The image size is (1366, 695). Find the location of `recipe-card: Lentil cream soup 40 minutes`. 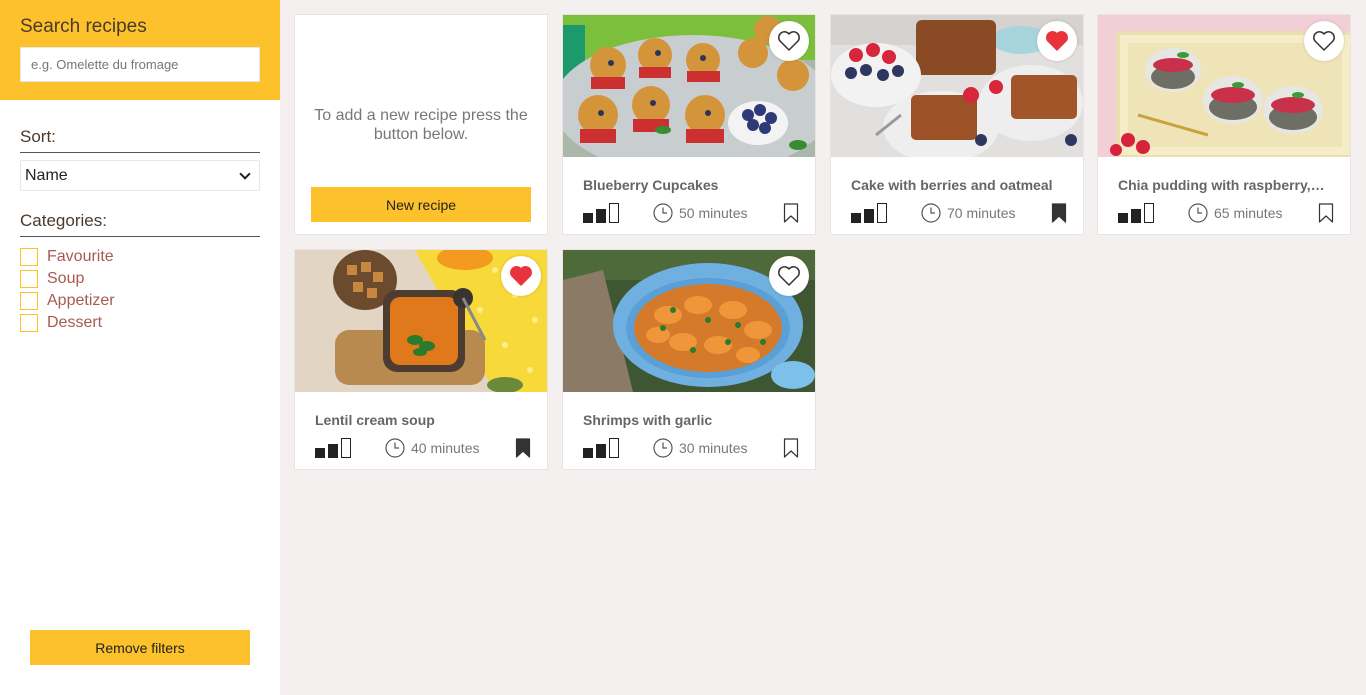

recipe-card: Lentil cream soup 40 minutes is located at coordinates (421, 359).